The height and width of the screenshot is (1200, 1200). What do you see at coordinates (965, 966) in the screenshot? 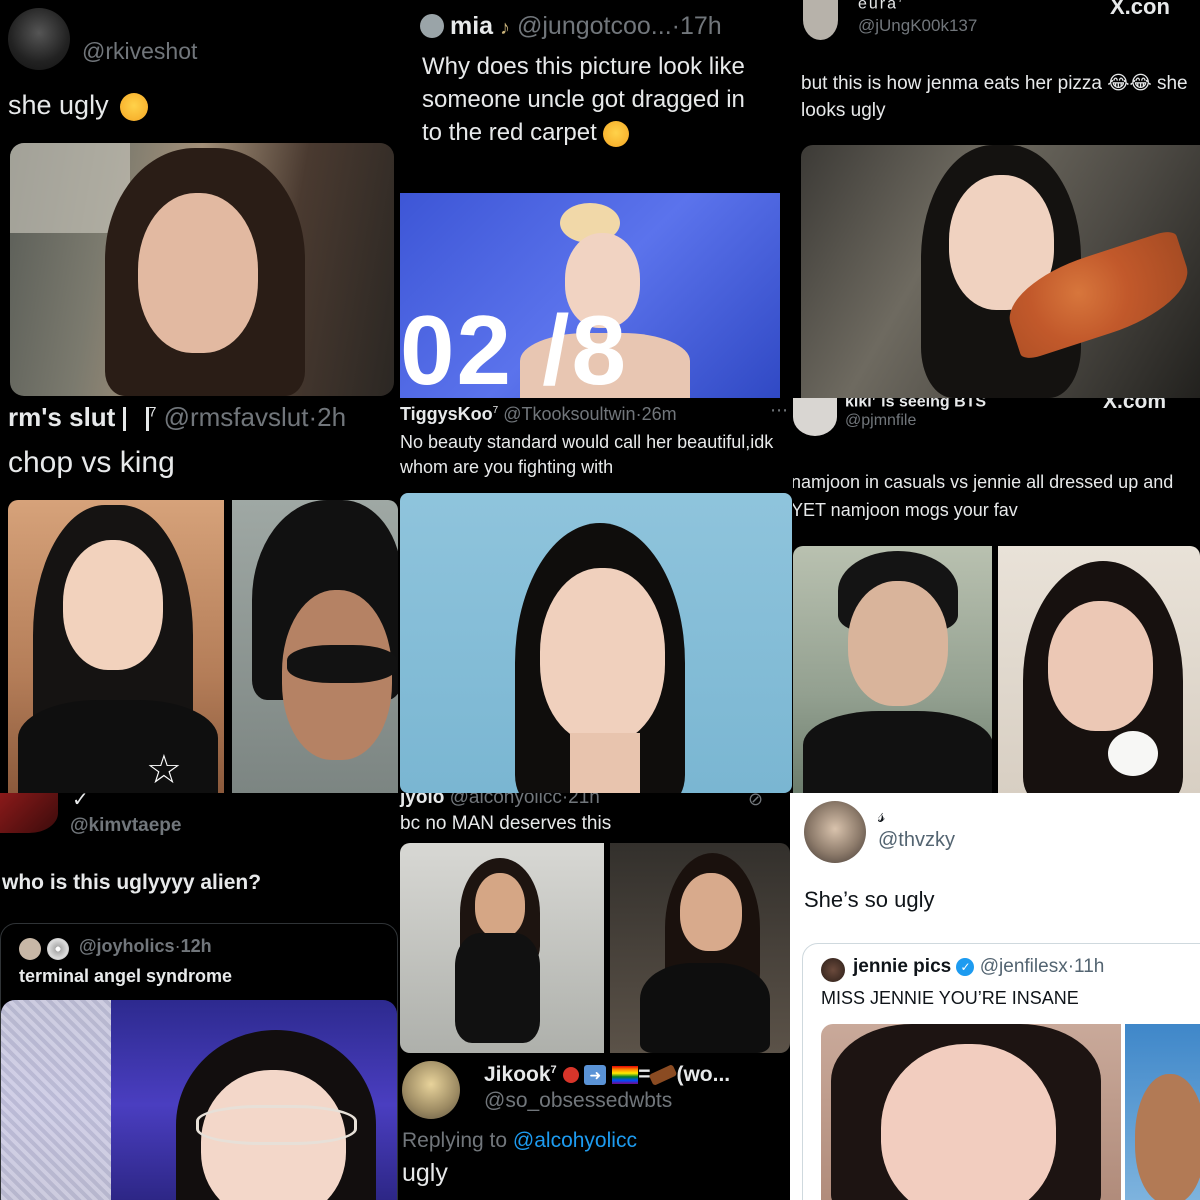
I see `verified-badge-icon: ✓` at bounding box center [965, 966].